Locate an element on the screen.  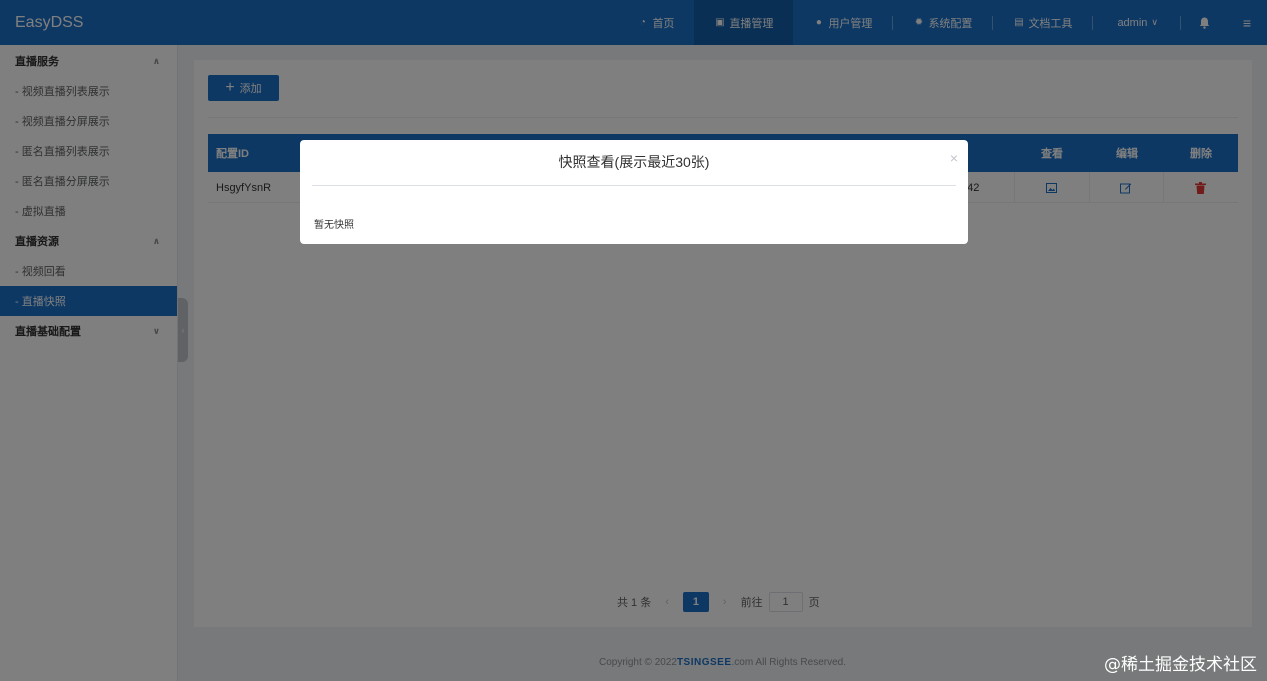
watermark: @稀土掘金技术社区 is located at coordinates (1180, 665).